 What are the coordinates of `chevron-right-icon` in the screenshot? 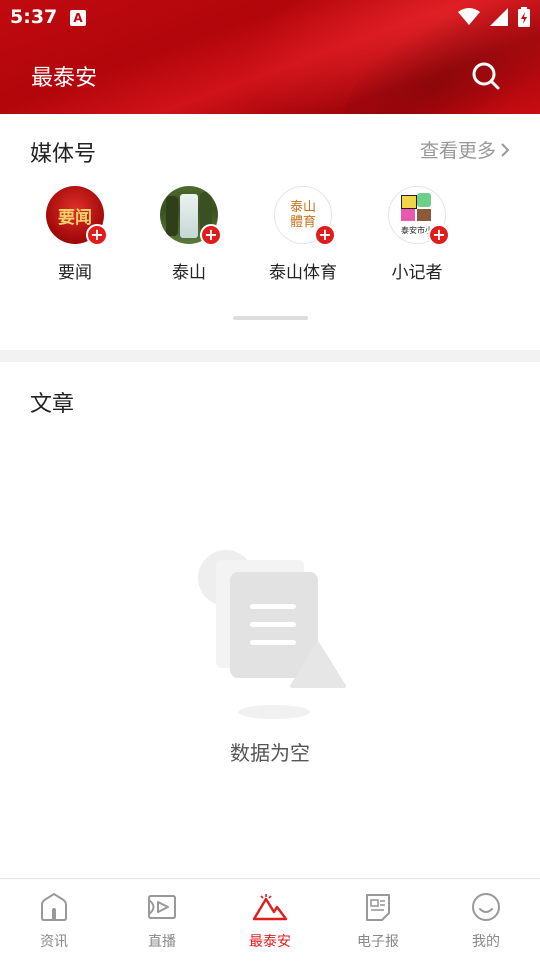 It's located at (505, 149).